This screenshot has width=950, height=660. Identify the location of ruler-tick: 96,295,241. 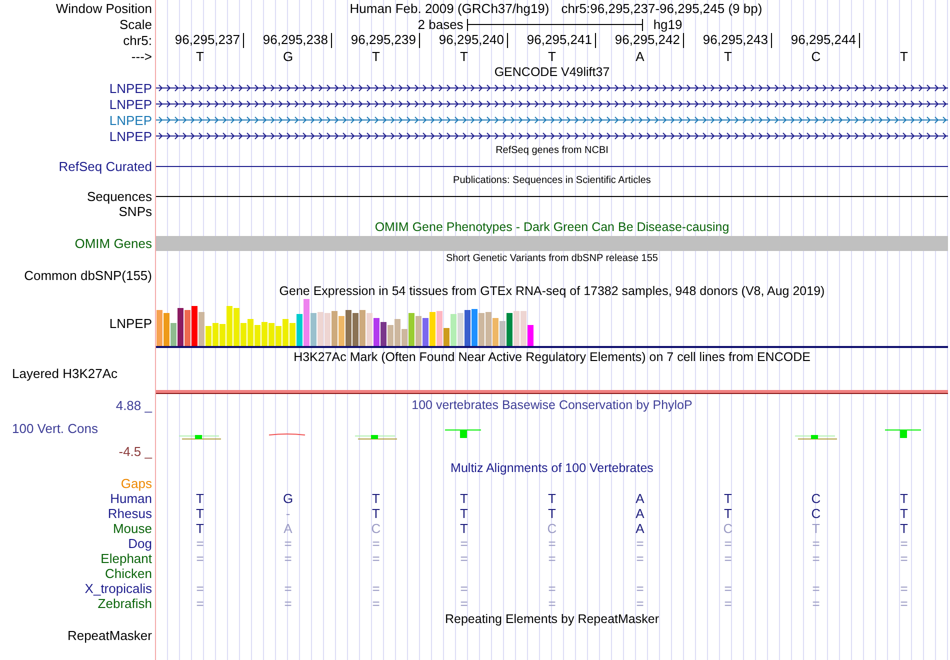
(561, 40).